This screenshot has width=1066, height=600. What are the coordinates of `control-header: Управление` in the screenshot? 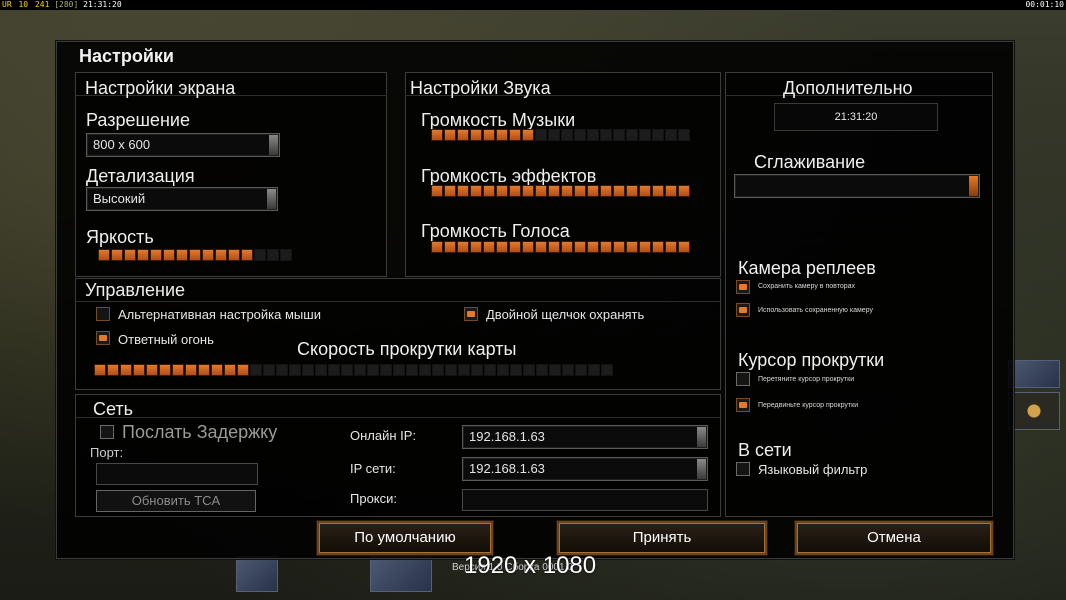 It's located at (135, 290).